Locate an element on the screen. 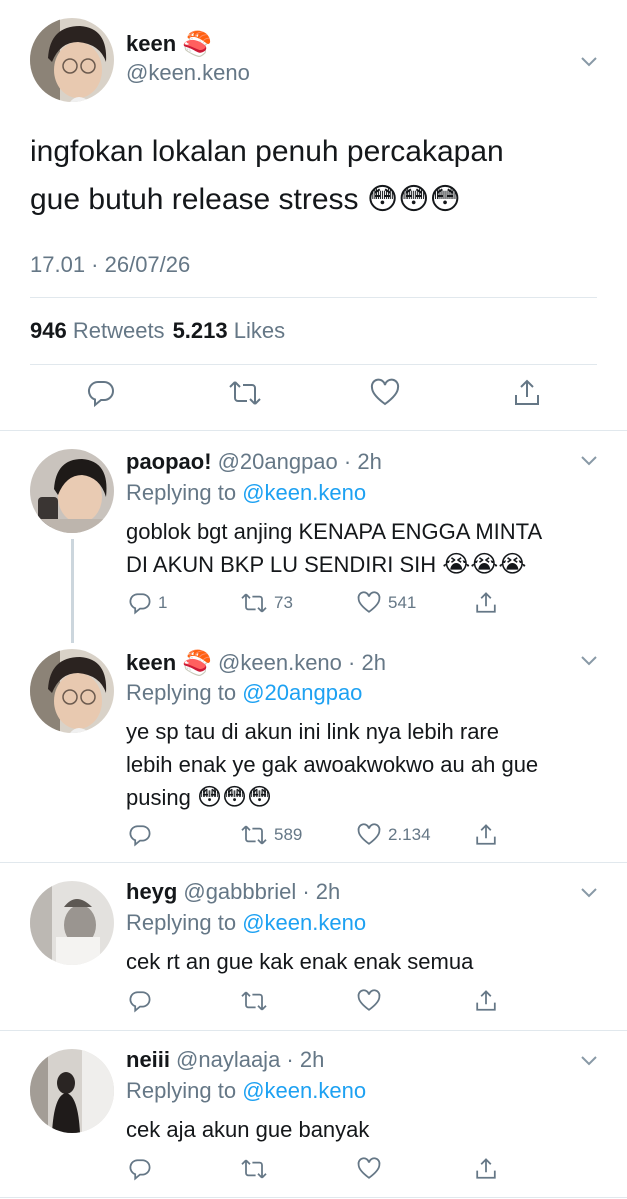 This screenshot has height=1199, width=627. reply-count: 1 is located at coordinates (163, 602).